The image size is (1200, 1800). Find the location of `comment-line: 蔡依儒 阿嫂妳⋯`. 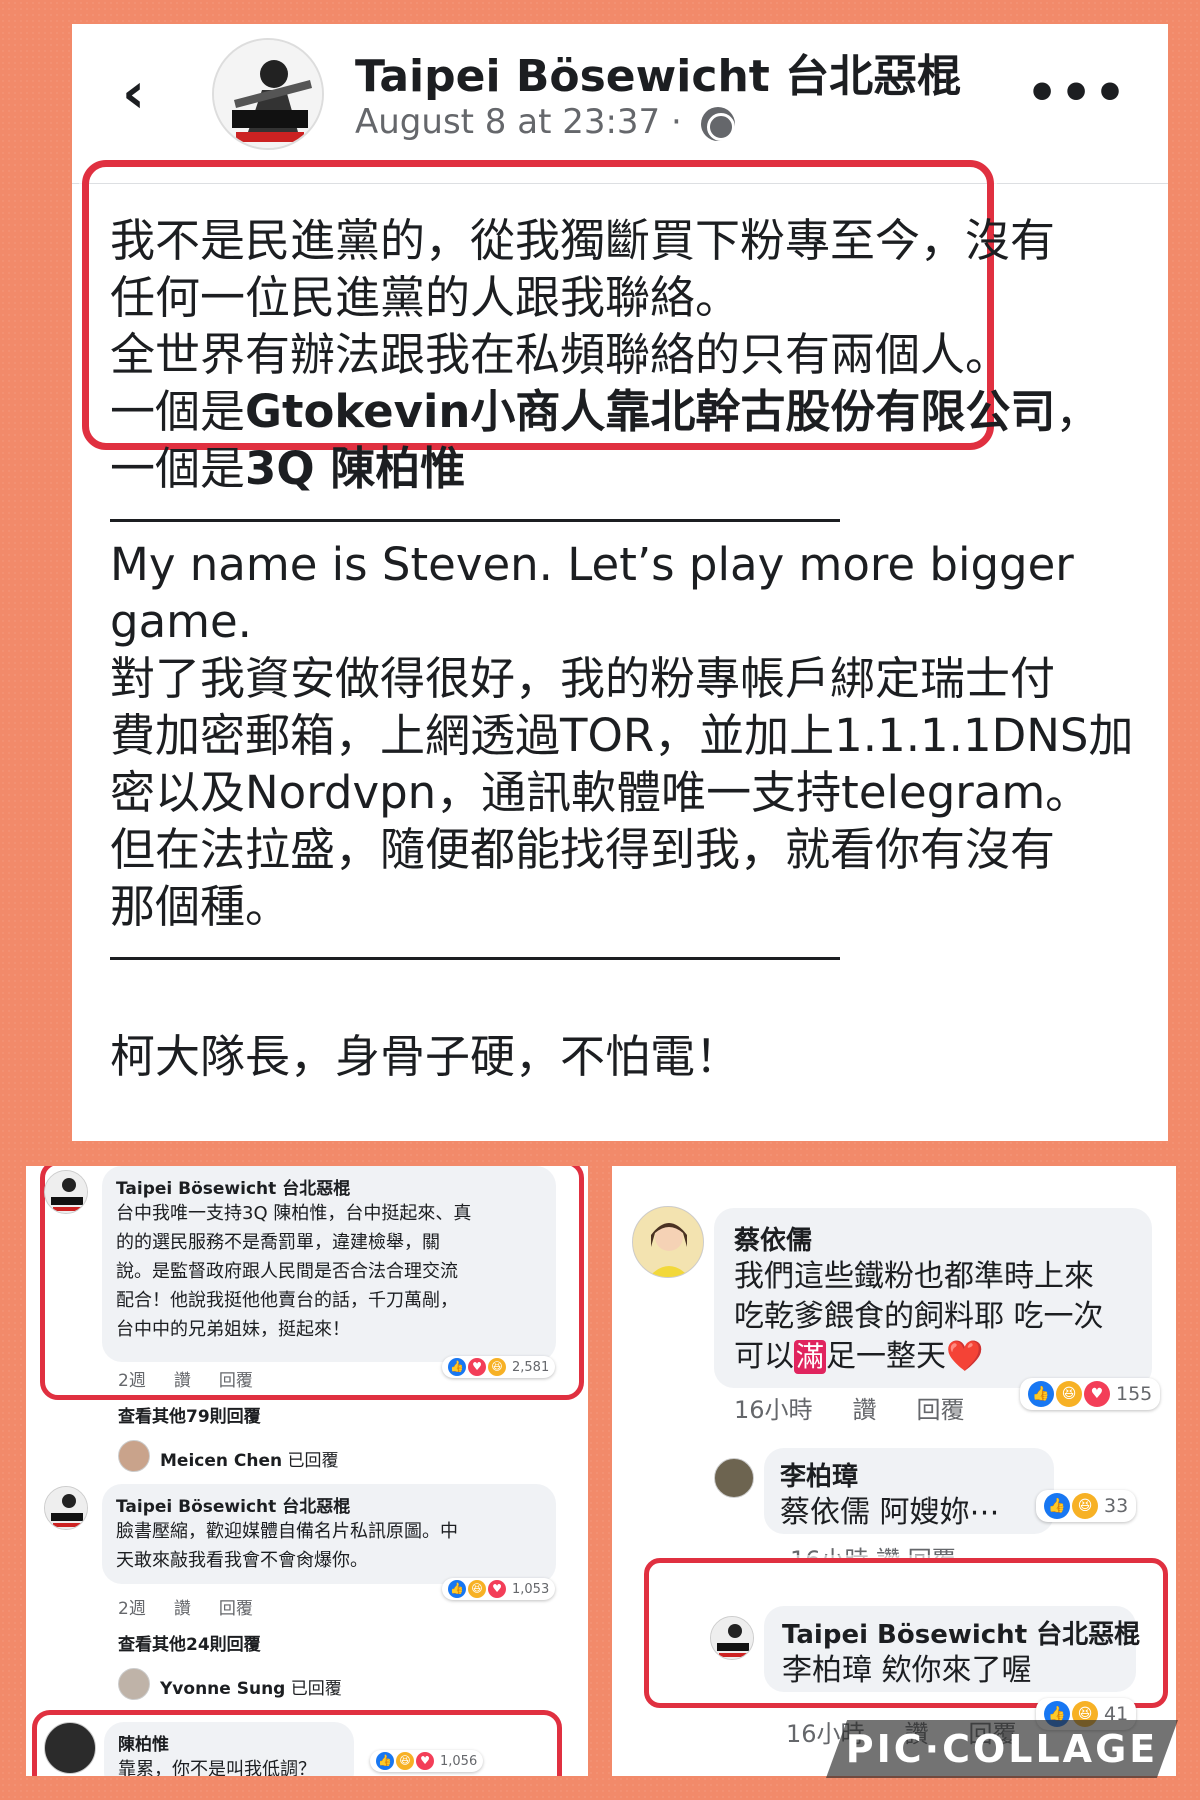

comment-line: 蔡依儒 阿嫂妳⋯ is located at coordinates (890, 1512).